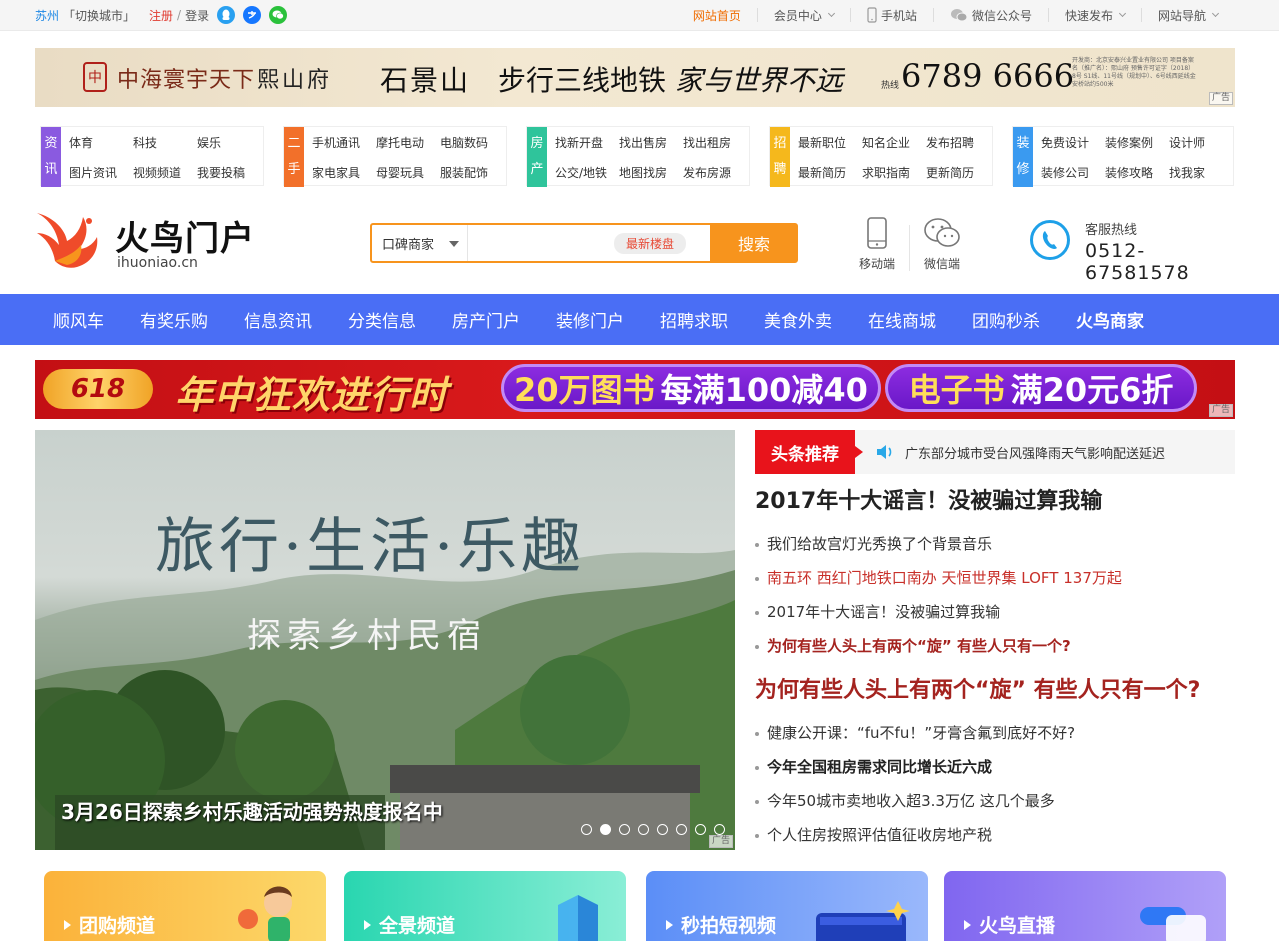  Describe the element at coordinates (898, 15) in the screenshot. I see `mobile-site-label: 手机站` at that location.